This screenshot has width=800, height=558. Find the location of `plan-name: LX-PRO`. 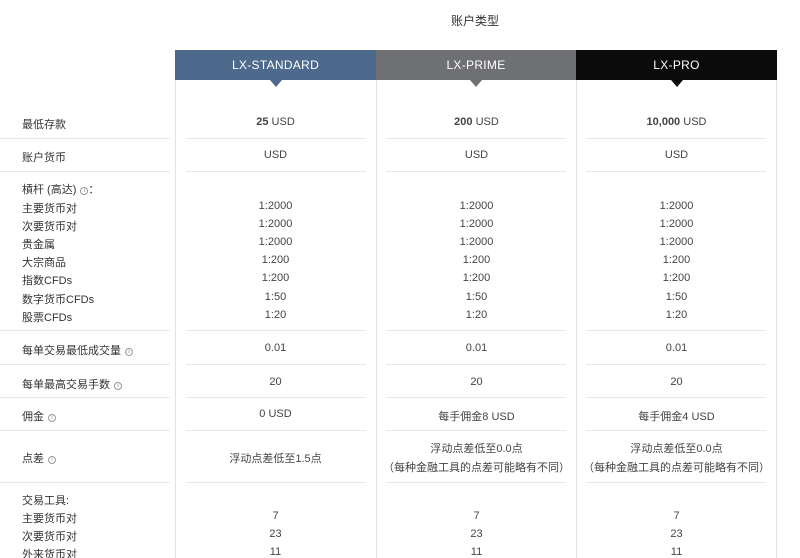

plan-name: LX-PRO is located at coordinates (676, 65).